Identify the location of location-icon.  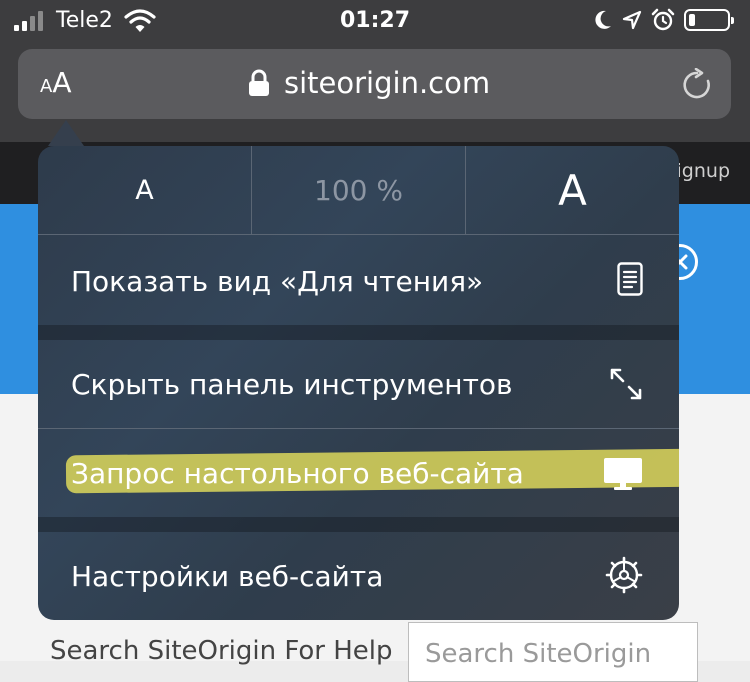
(632, 20).